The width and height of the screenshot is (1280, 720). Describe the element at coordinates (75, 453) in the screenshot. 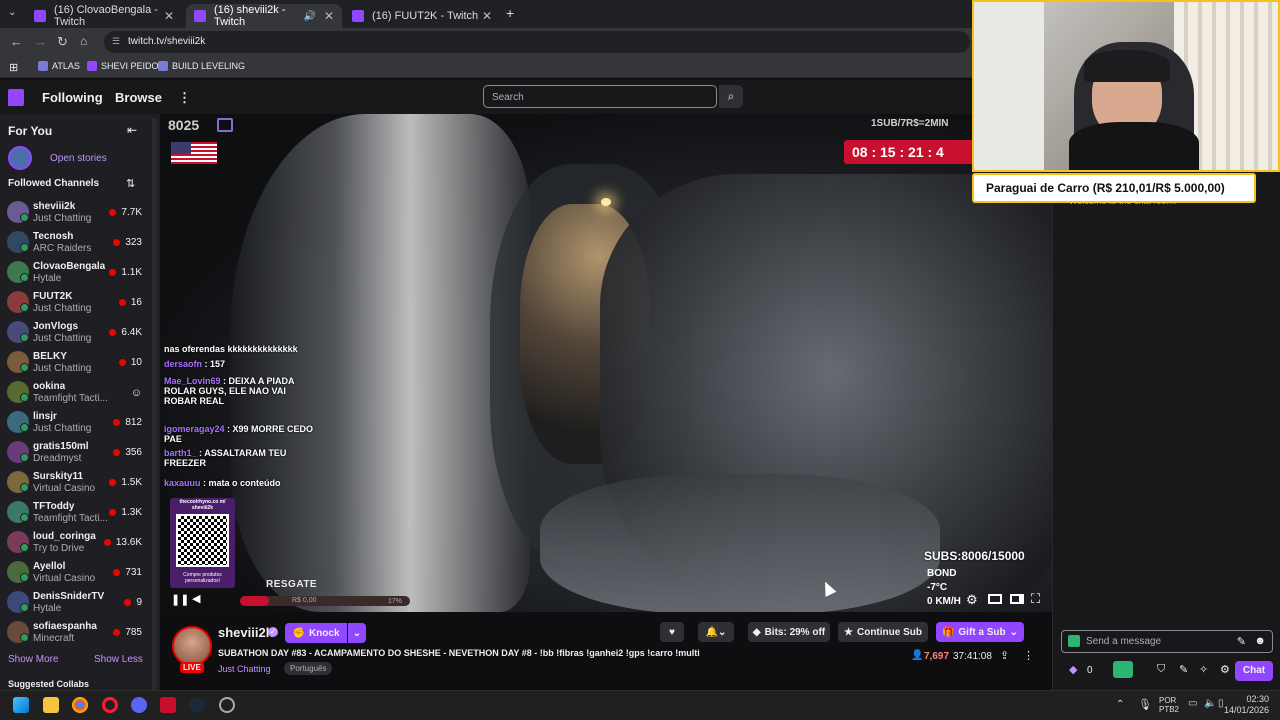

I see `sidebar-channel-item: gratis150ml Dreadmyst 356` at that location.